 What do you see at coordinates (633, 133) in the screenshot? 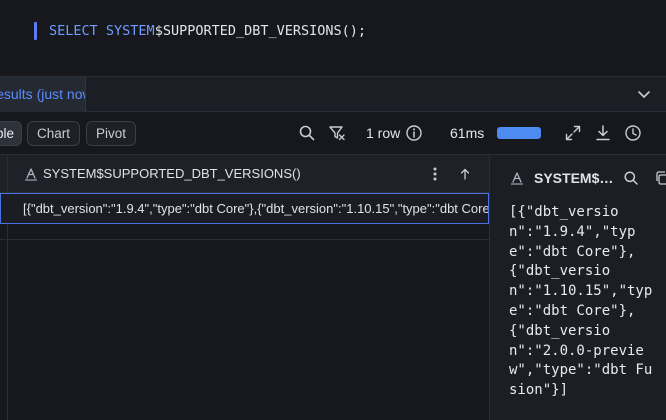
I see `clock-icon` at bounding box center [633, 133].